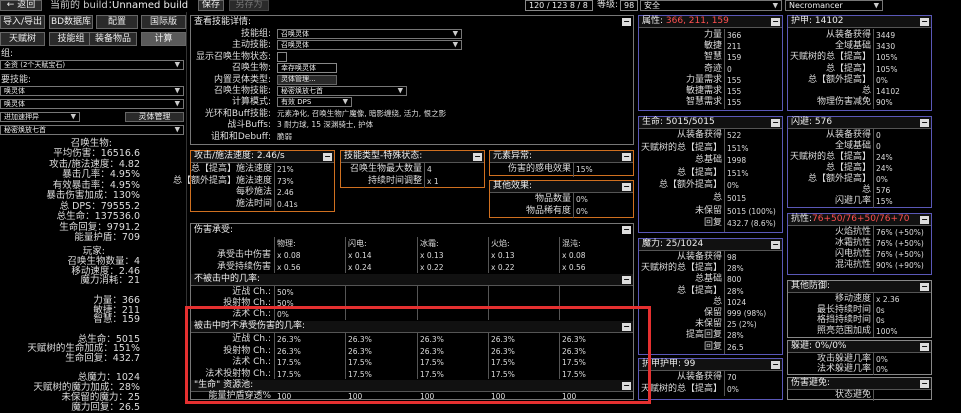 The width and height of the screenshot is (961, 413). What do you see at coordinates (412, 157) in the screenshot?
I see `skill-type-title: 技能类型-特殊状态:` at bounding box center [412, 157].